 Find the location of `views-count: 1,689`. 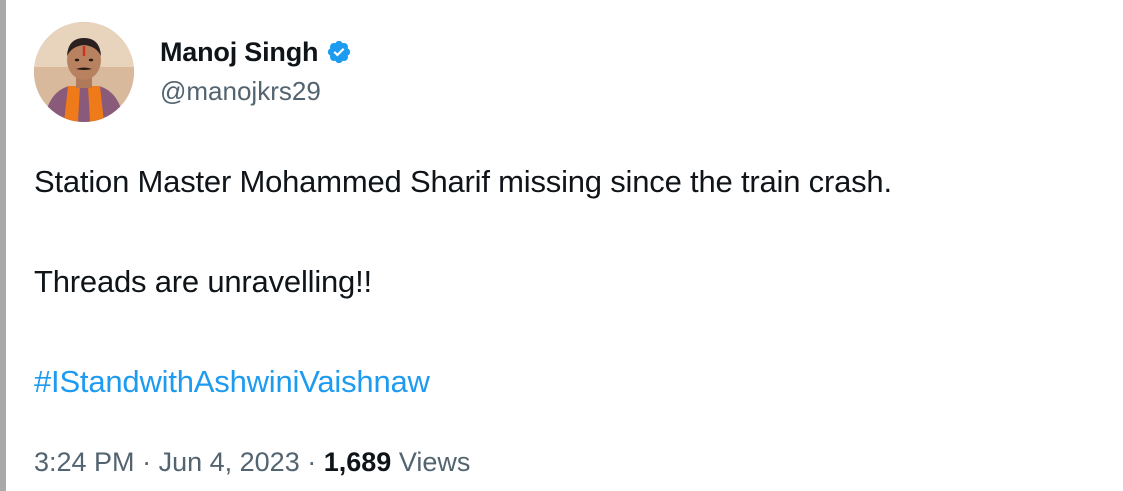

views-count: 1,689 is located at coordinates (358, 462).